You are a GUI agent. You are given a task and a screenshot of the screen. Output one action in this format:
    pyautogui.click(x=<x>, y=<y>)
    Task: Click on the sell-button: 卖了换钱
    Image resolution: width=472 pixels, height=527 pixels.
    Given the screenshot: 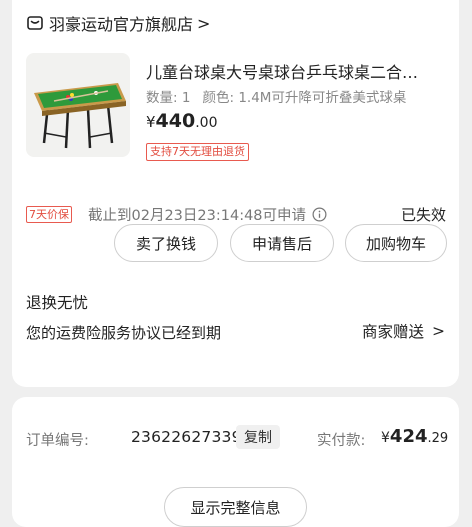 What is the action you would take?
    pyautogui.click(x=166, y=243)
    